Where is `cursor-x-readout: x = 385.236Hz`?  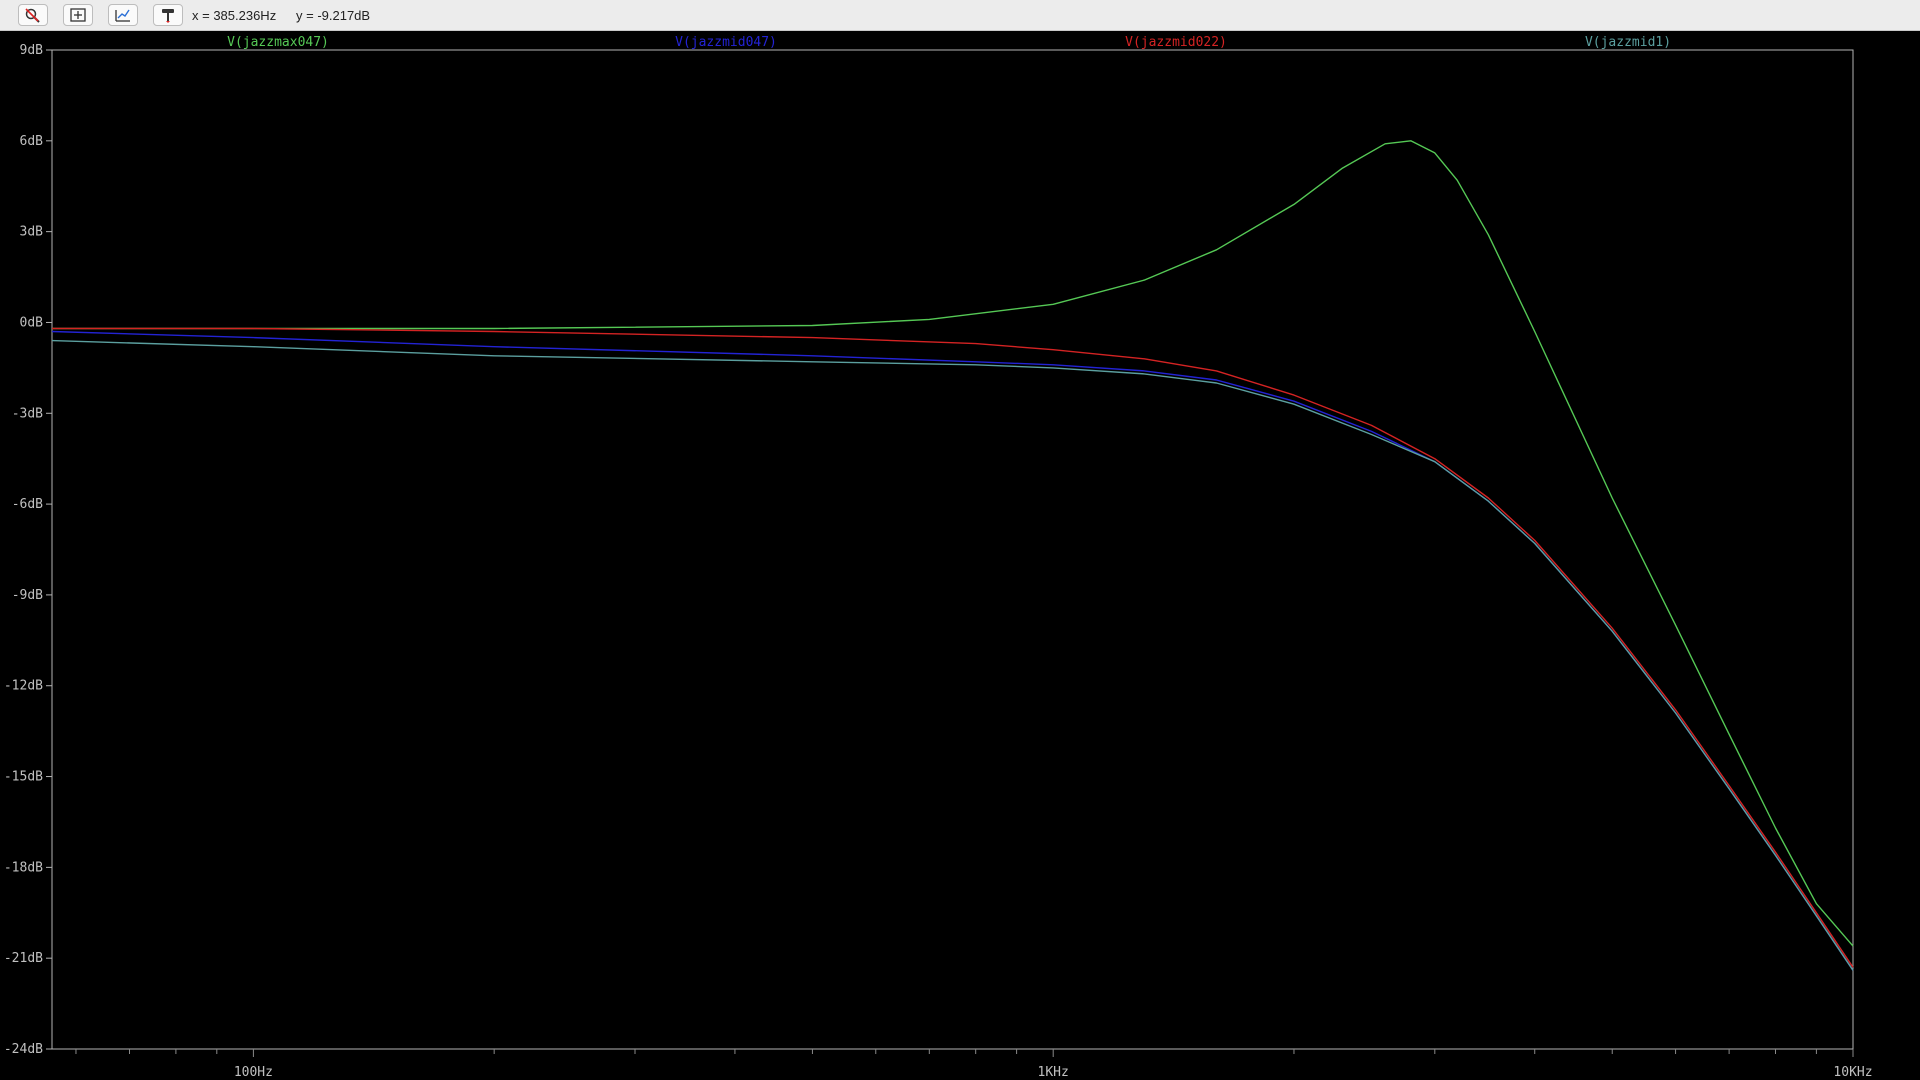
cursor-x-readout: x = 385.236Hz is located at coordinates (234, 15).